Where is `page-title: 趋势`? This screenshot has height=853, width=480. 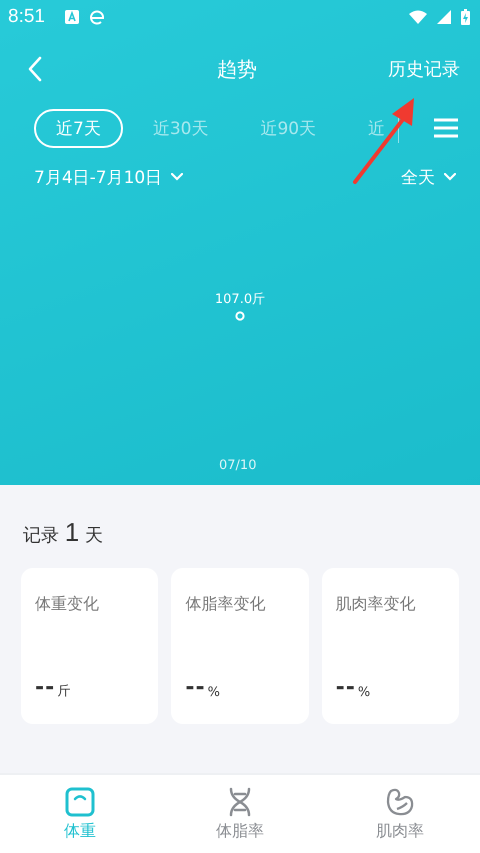 page-title: 趋势 is located at coordinates (237, 69).